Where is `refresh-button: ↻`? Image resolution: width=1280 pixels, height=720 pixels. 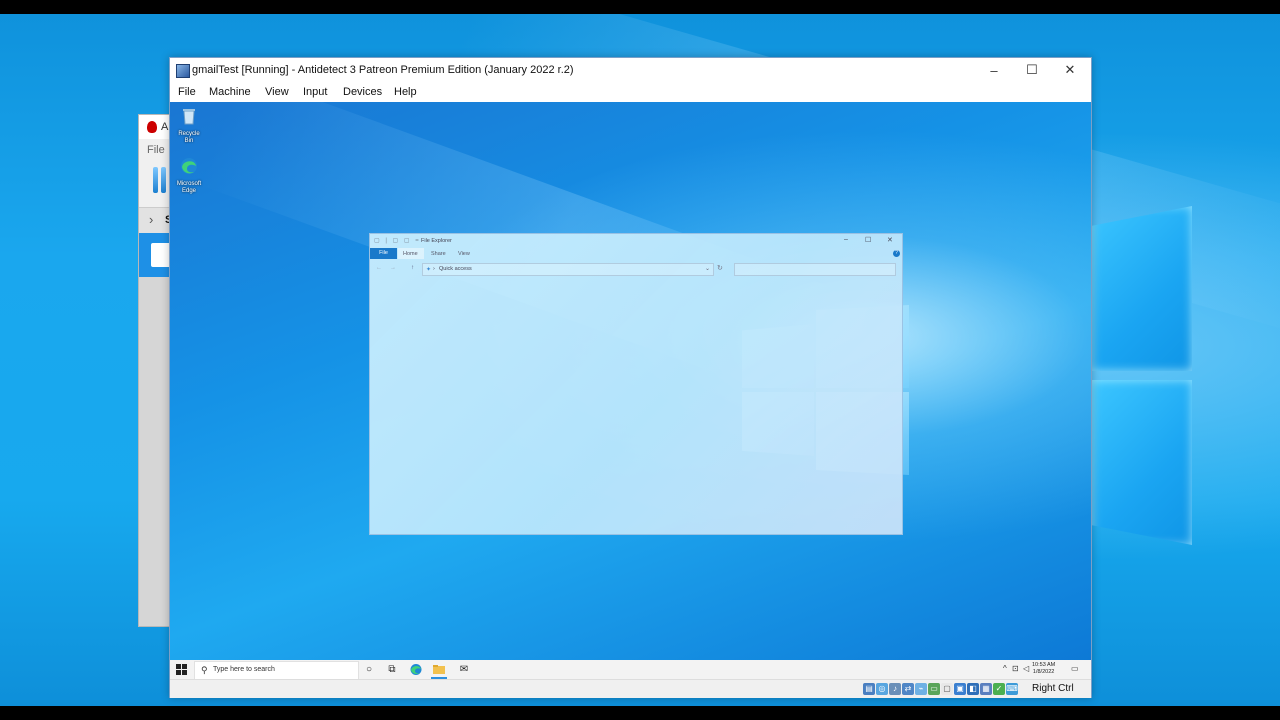
refresh-button: ↻ is located at coordinates (720, 268).